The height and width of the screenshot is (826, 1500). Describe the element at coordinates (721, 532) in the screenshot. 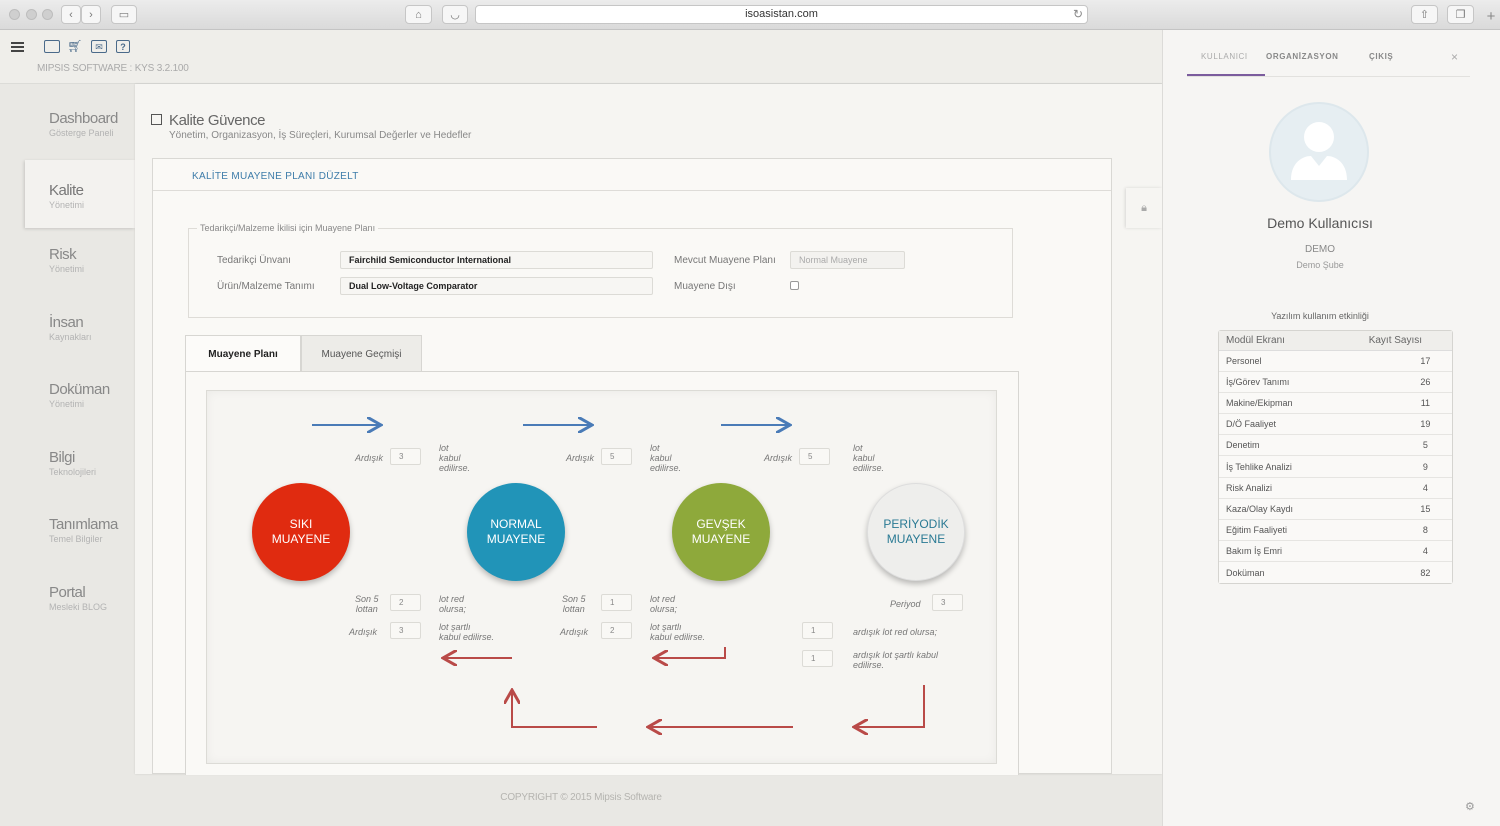

I see `loose-inspection-circle: GEVŞEK MUAYENE` at that location.